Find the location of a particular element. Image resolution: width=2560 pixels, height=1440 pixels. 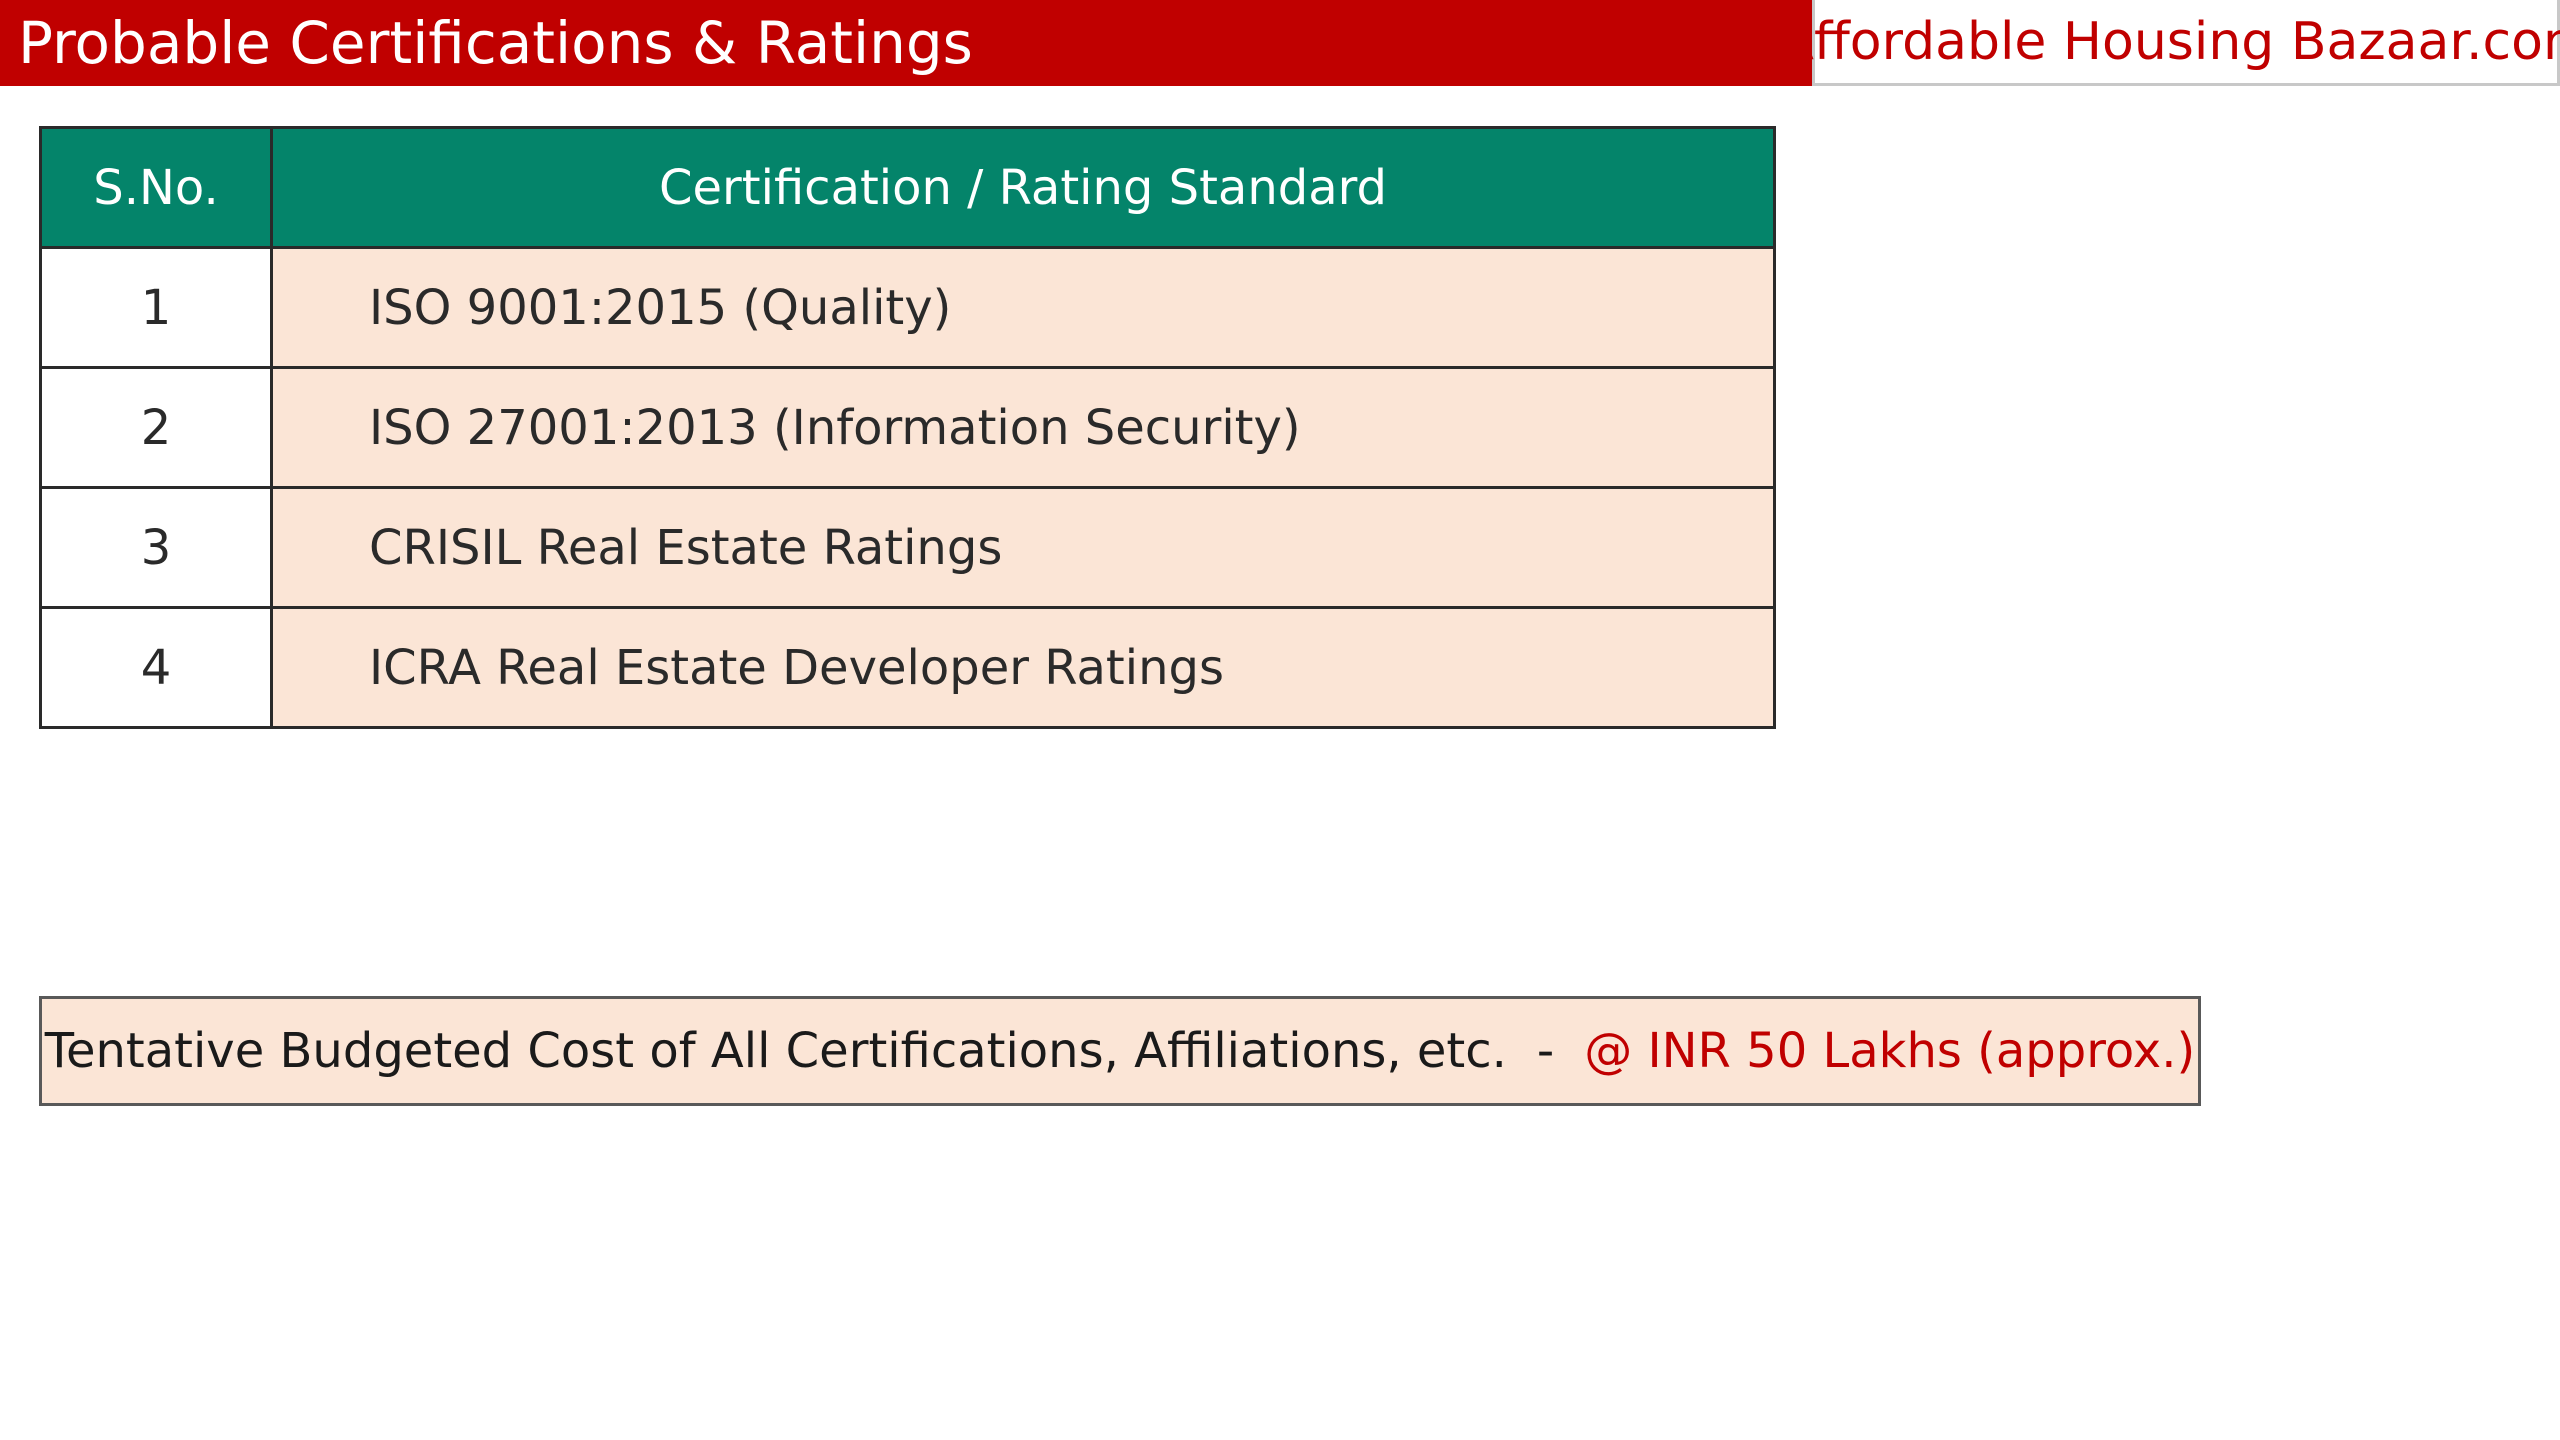

row-standard: ISO 27001:2013 (Information Security) is located at coordinates (1023, 427).